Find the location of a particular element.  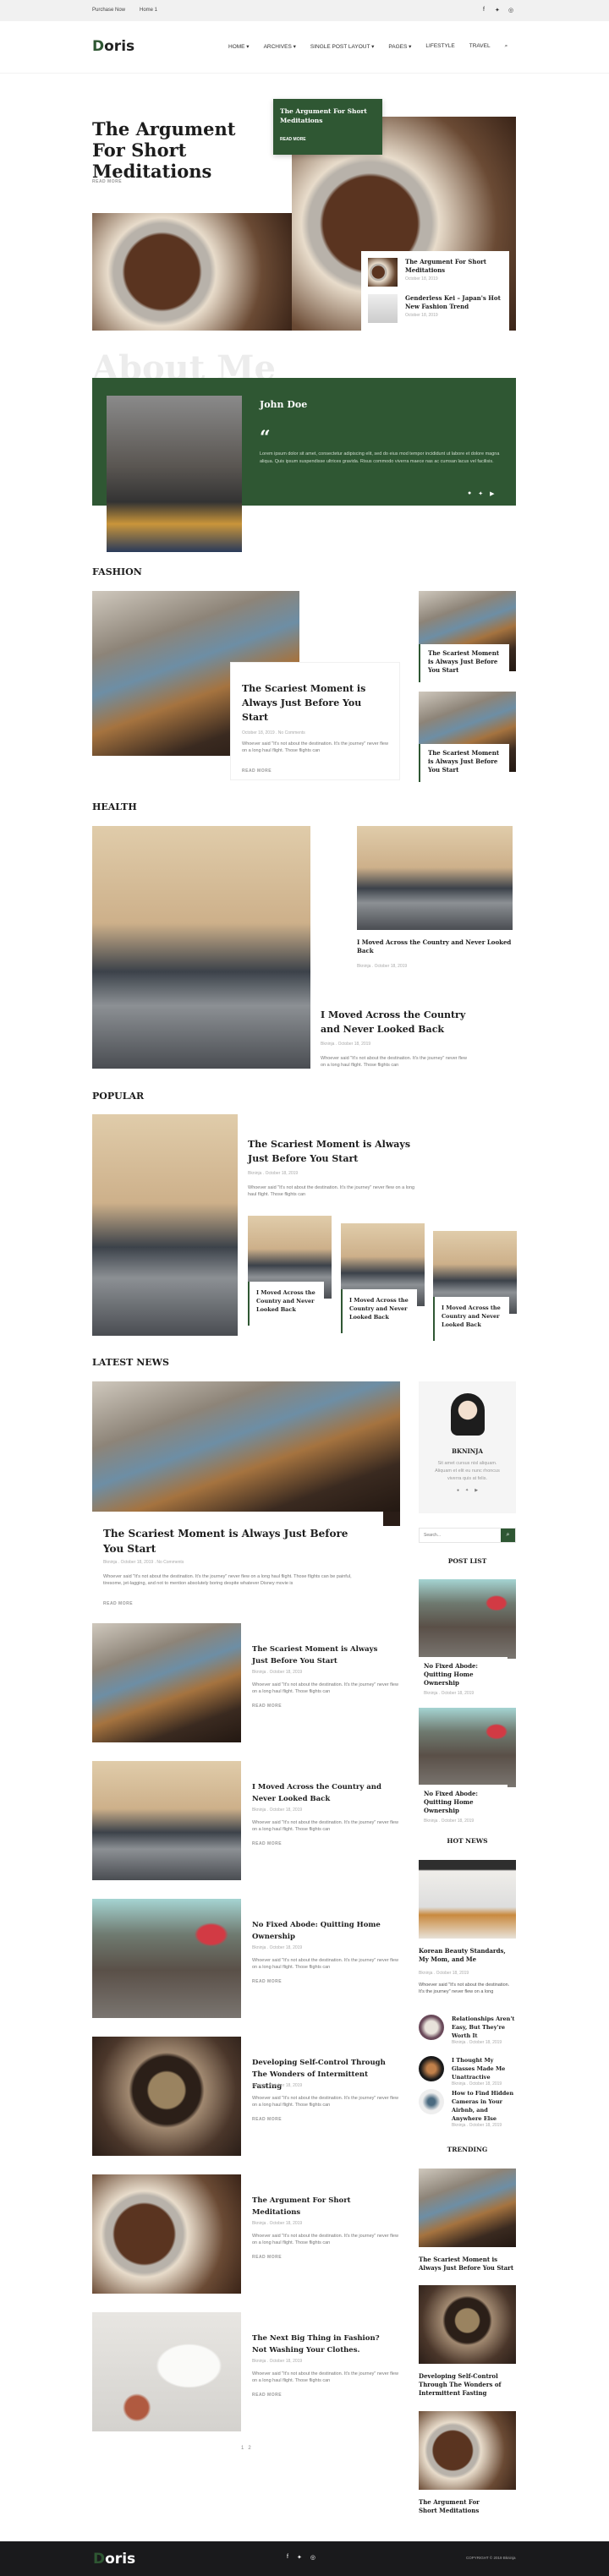

copyright: COPYRIGHT © 2019 Bkninja is located at coordinates (491, 2558).